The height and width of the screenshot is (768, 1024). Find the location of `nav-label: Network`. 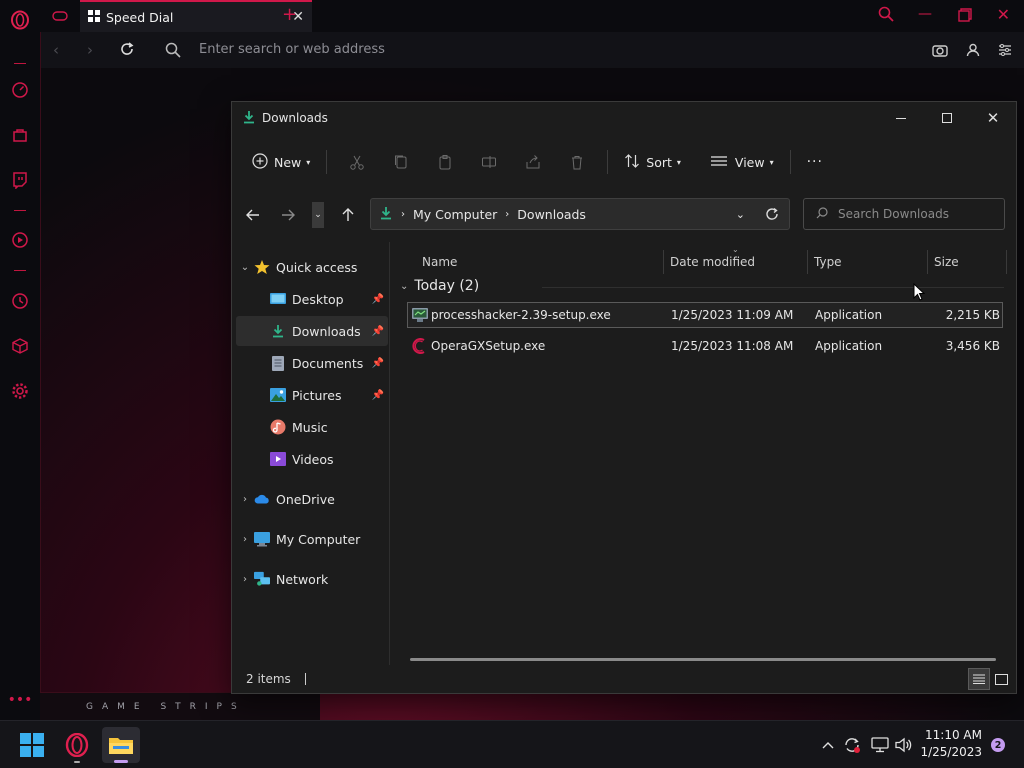

nav-label: Network is located at coordinates (302, 579).